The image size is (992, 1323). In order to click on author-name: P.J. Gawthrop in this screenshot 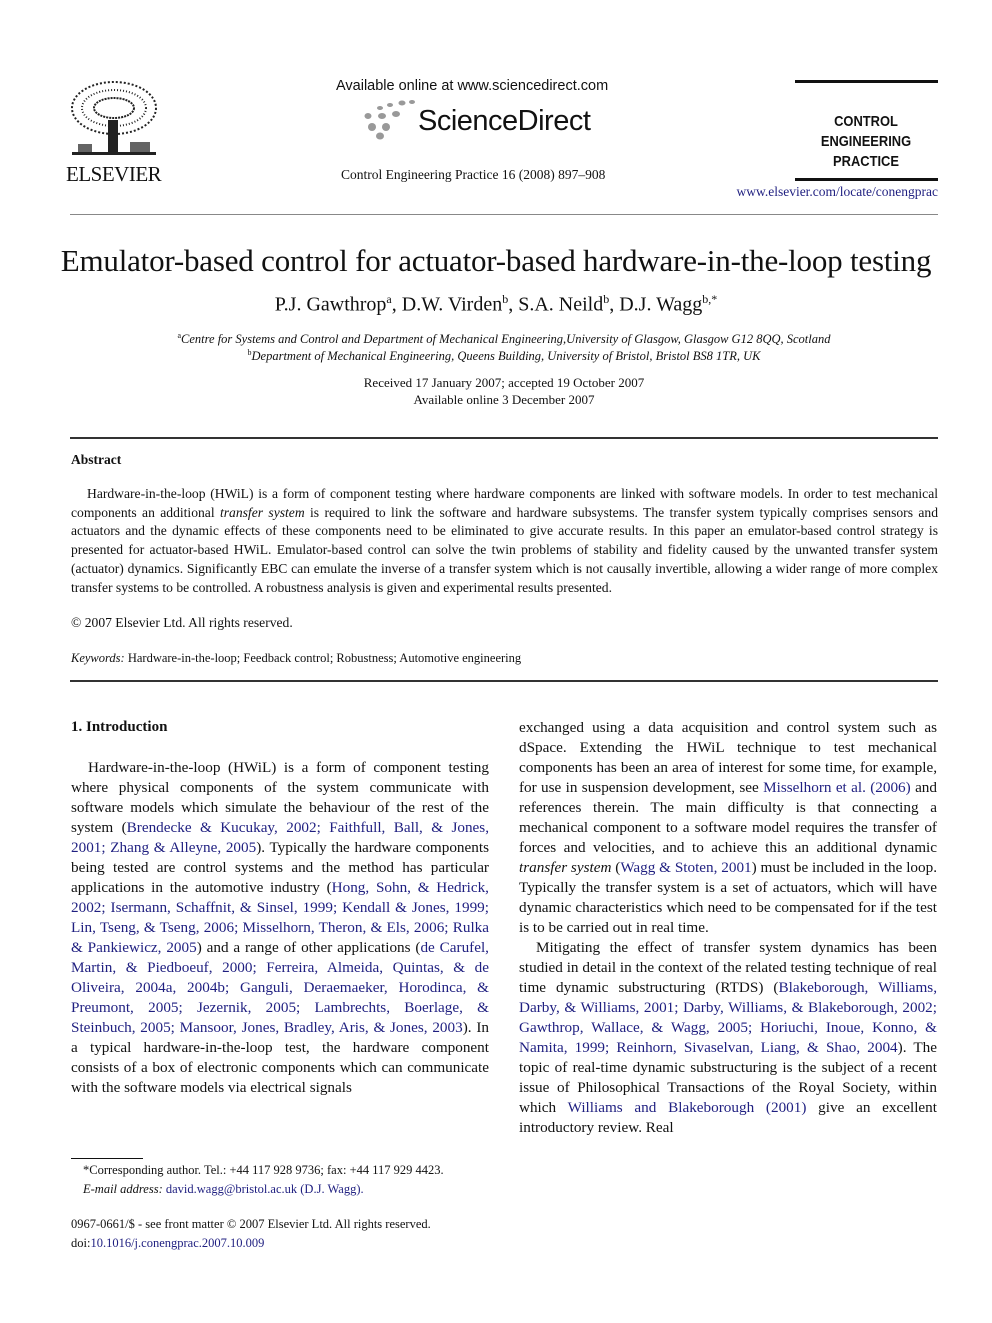, I will do `click(330, 304)`.